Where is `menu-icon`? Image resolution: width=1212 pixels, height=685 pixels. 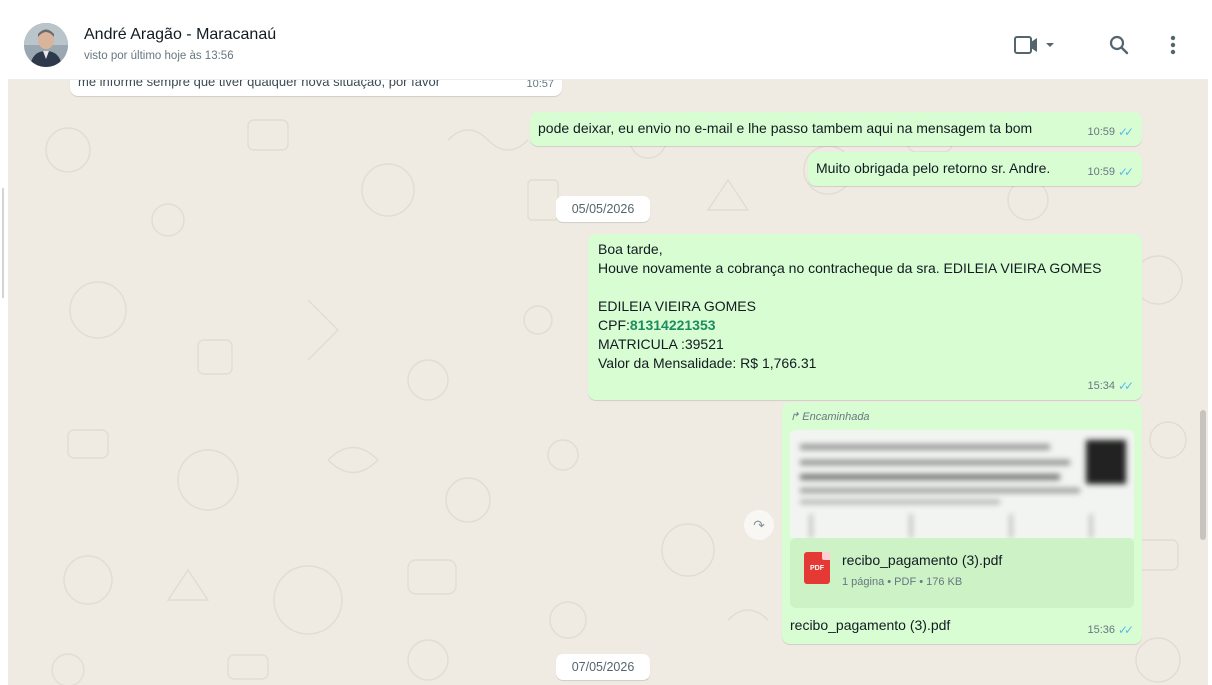
menu-icon is located at coordinates (1173, 45).